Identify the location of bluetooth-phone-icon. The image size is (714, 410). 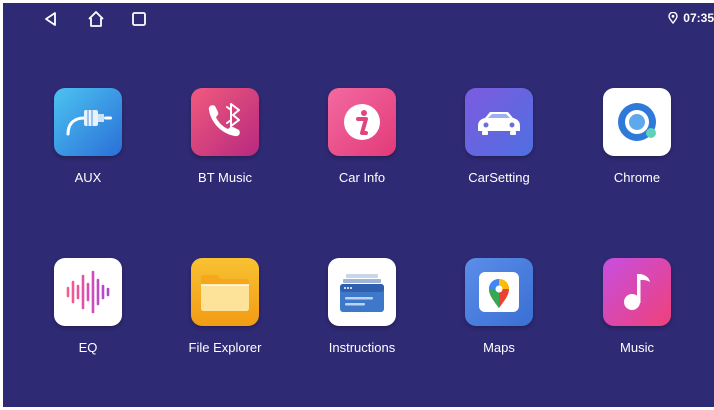
(225, 122).